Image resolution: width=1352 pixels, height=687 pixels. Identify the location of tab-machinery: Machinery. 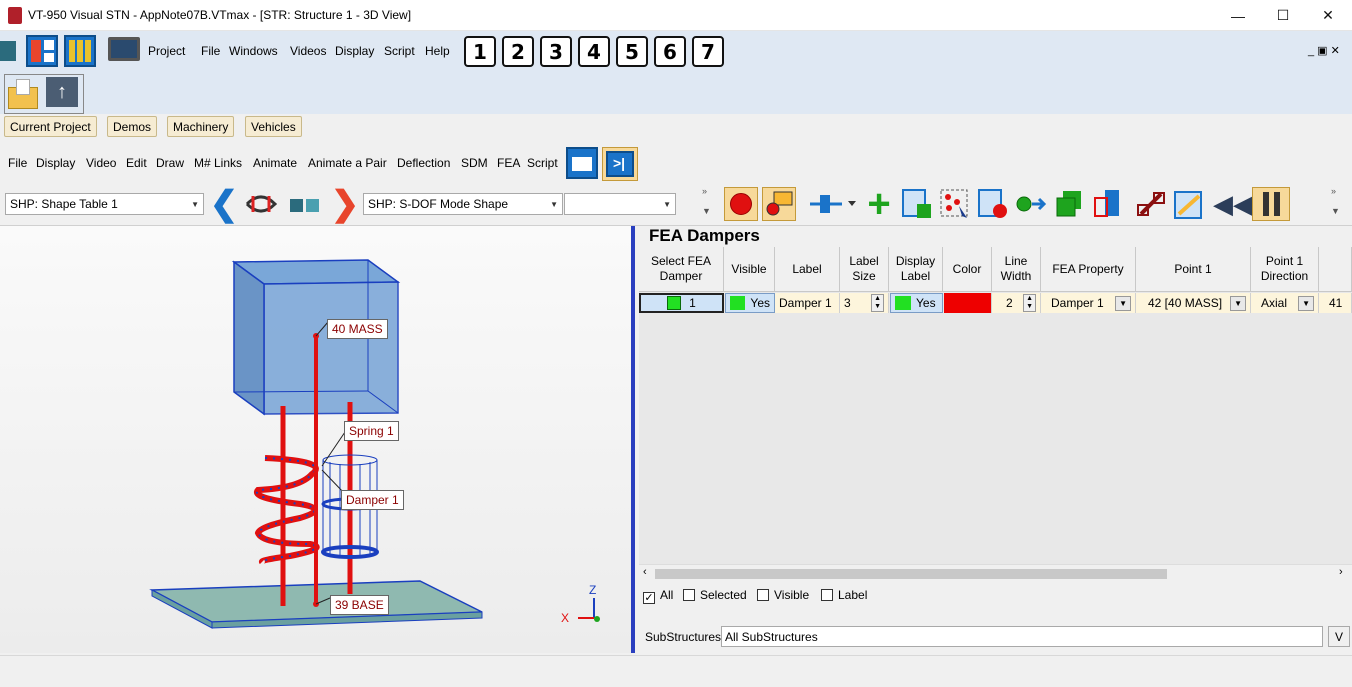
(201, 126).